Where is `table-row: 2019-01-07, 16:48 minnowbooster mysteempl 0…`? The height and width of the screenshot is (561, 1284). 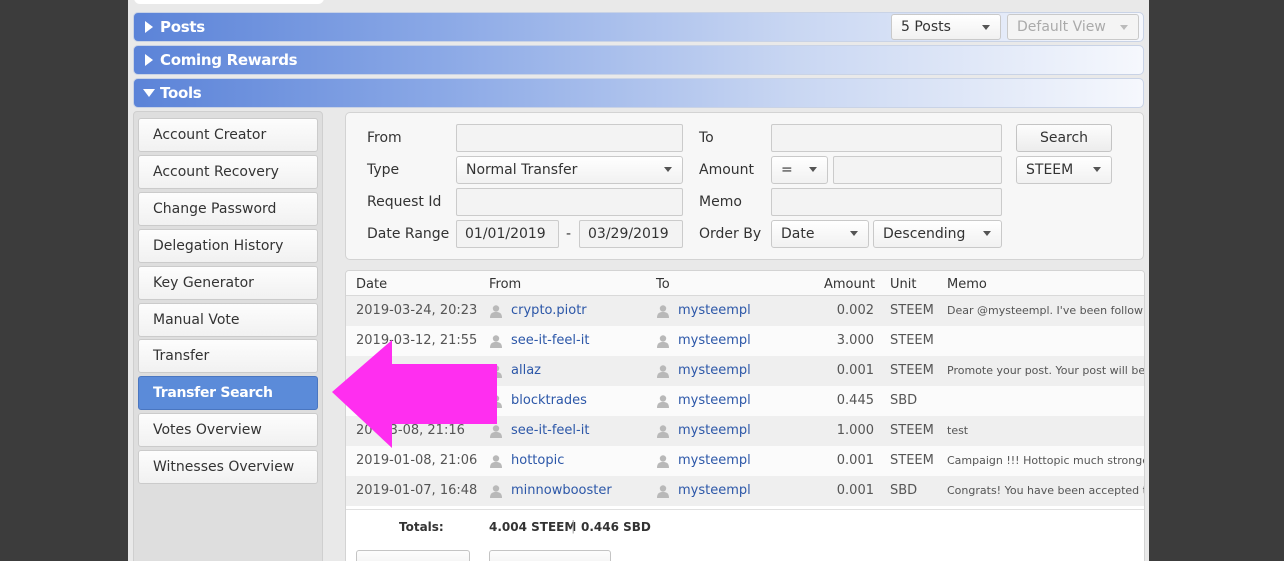
table-row: 2019-01-07, 16:48 minnowbooster mysteempl 0… is located at coordinates (745, 491).